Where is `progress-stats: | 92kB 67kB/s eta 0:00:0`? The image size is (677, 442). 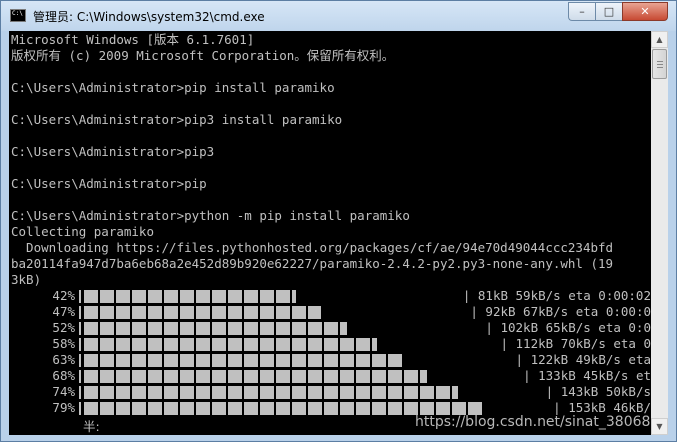
progress-stats: | 92kB 67kB/s eta 0:00:0 is located at coordinates (560, 311).